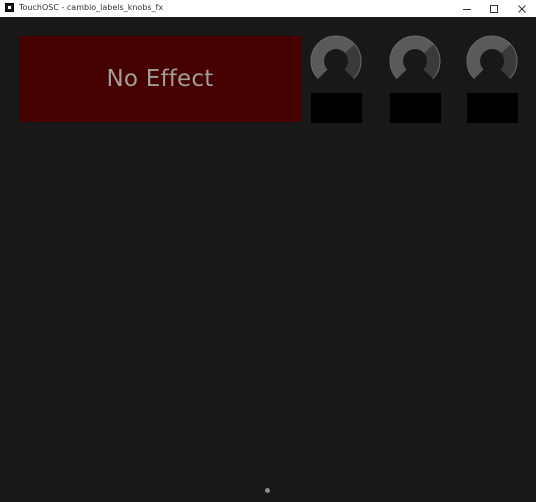  I want to click on minimize-icon, so click(467, 9).